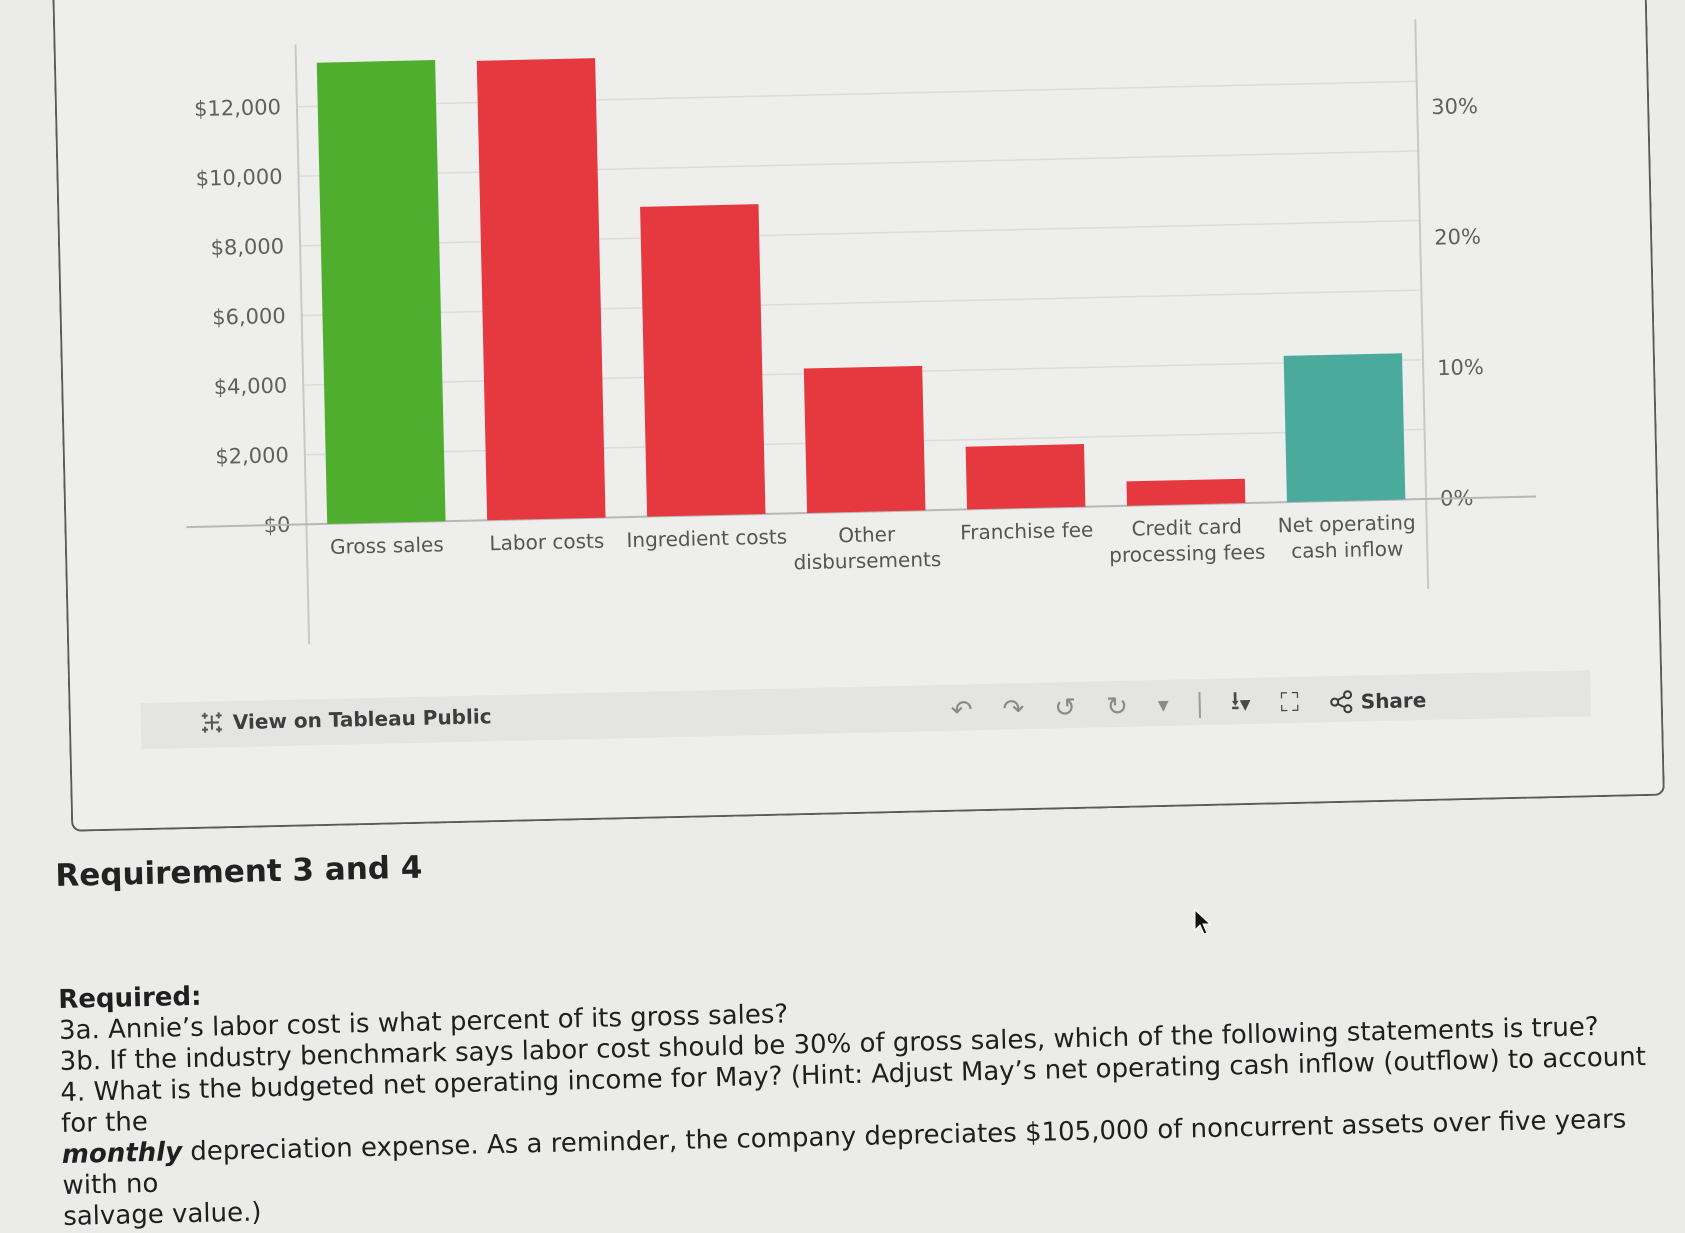 This screenshot has height=1233, width=1685. What do you see at coordinates (1454, 106) in the screenshot?
I see `y2-tick-label: 30%` at bounding box center [1454, 106].